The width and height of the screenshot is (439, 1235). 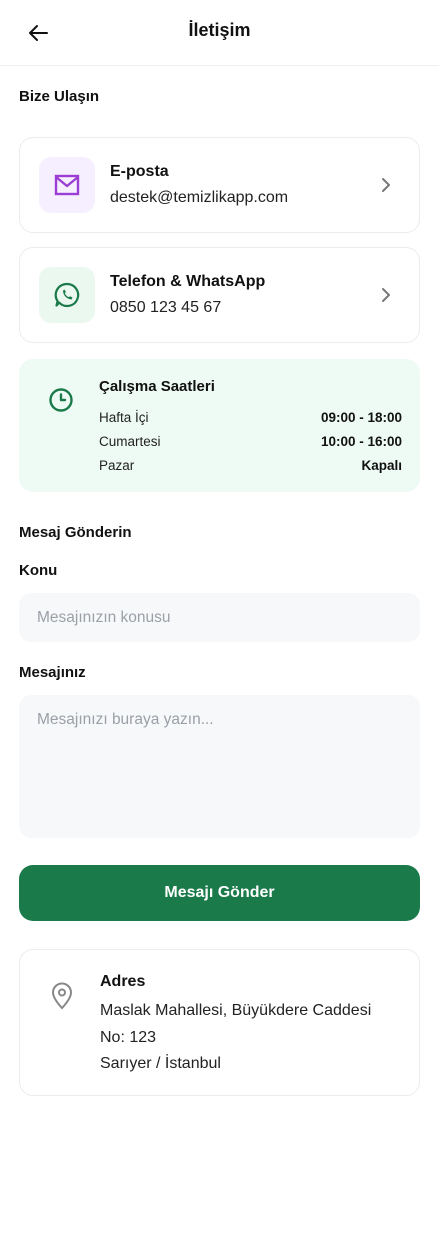 What do you see at coordinates (219, 893) in the screenshot?
I see `send-message-button: Mesajı Gönder` at bounding box center [219, 893].